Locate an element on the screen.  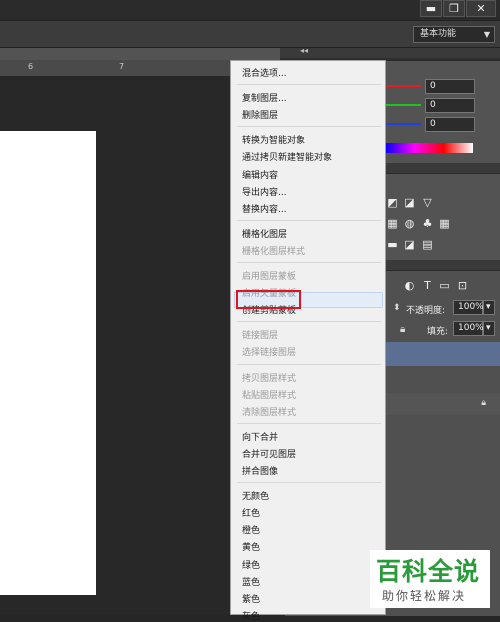
menu-item: 编辑内容 is located at coordinates (260, 174).